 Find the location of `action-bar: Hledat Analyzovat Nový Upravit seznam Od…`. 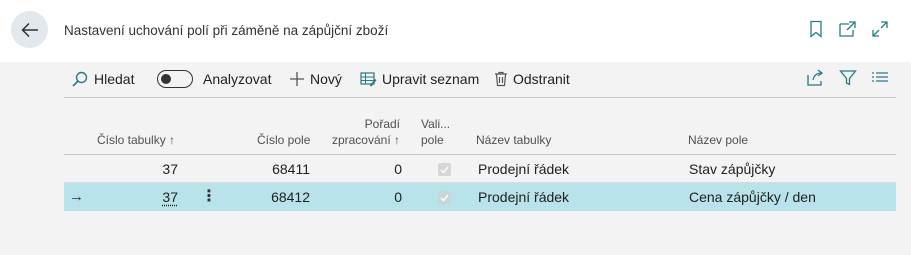

action-bar: Hledat Analyzovat Nový Upravit seznam Od… is located at coordinates (480, 79).